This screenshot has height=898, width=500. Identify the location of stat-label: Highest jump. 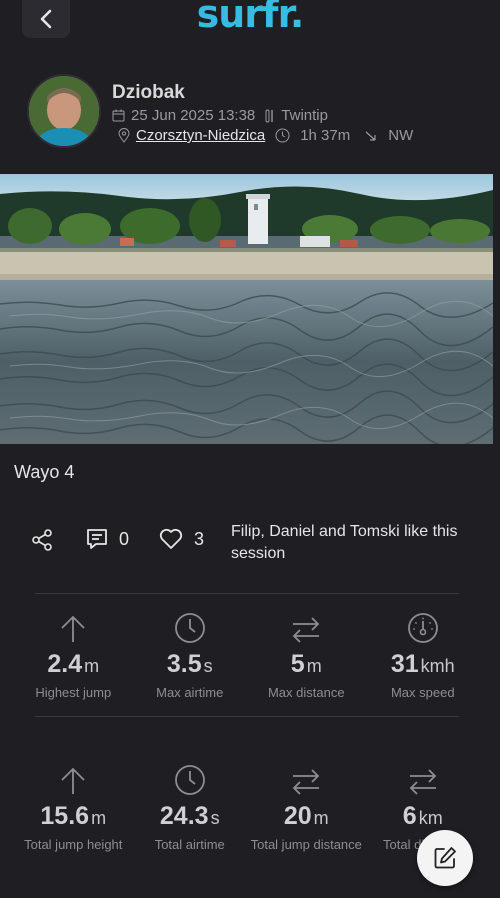
(73, 692).